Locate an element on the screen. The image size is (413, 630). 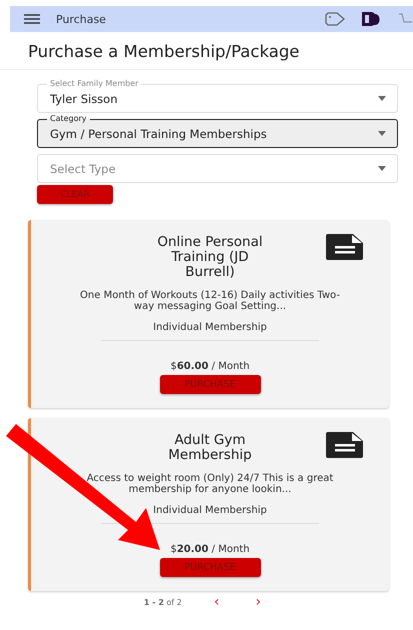
package-price: $60.00 / Month is located at coordinates (210, 366).